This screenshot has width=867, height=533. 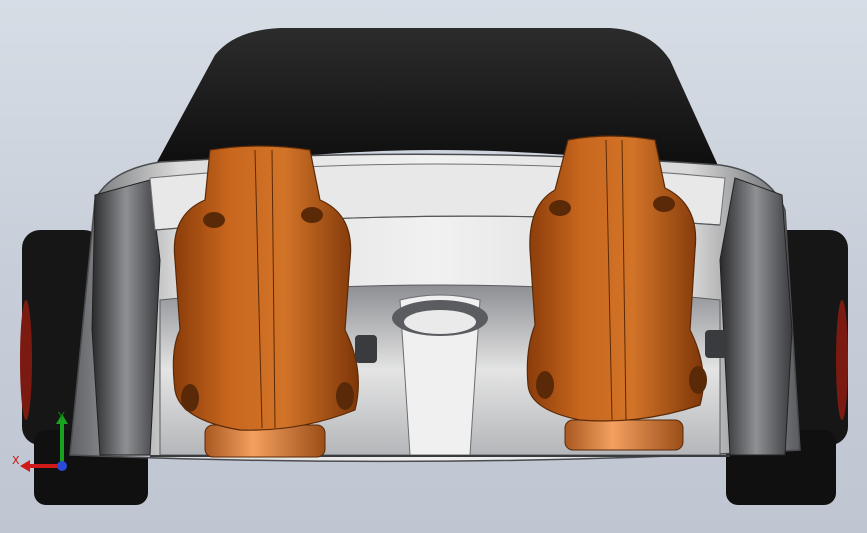 I want to click on x-axis-label: X, so click(x=16, y=460).